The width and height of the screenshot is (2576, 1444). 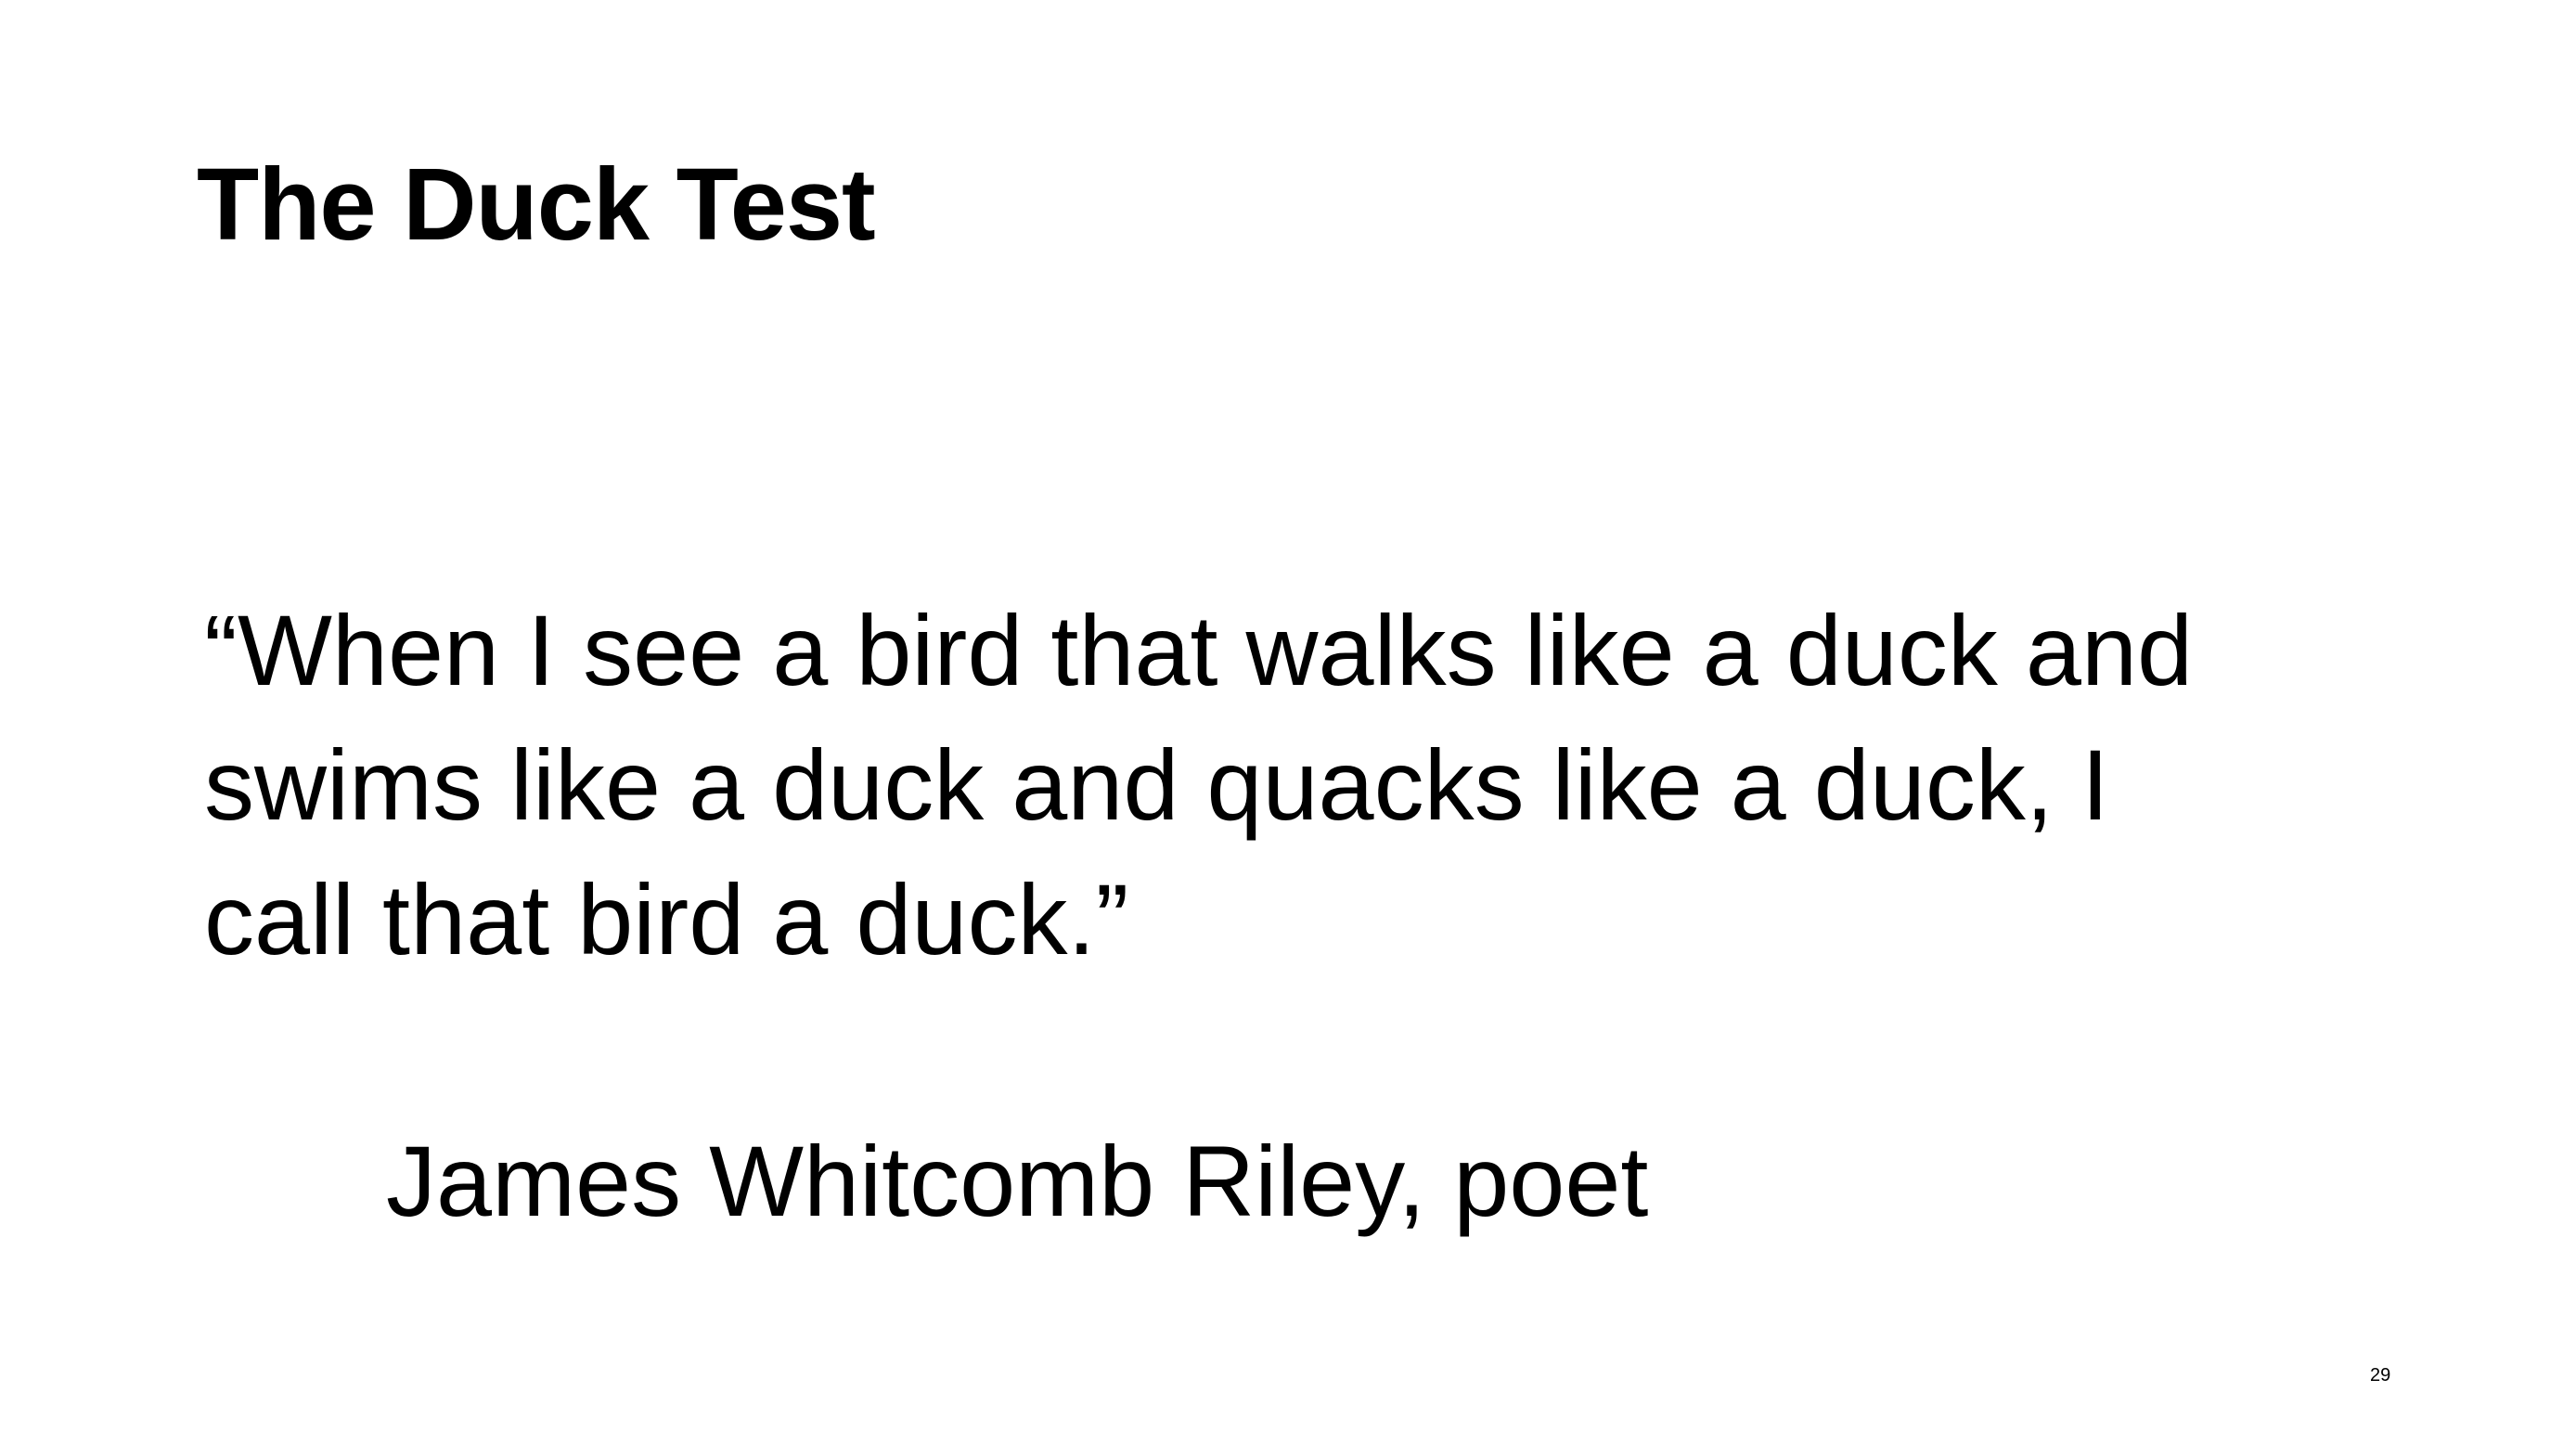 What do you see at coordinates (536, 205) in the screenshot?
I see `slide-title: The Duck Test` at bounding box center [536, 205].